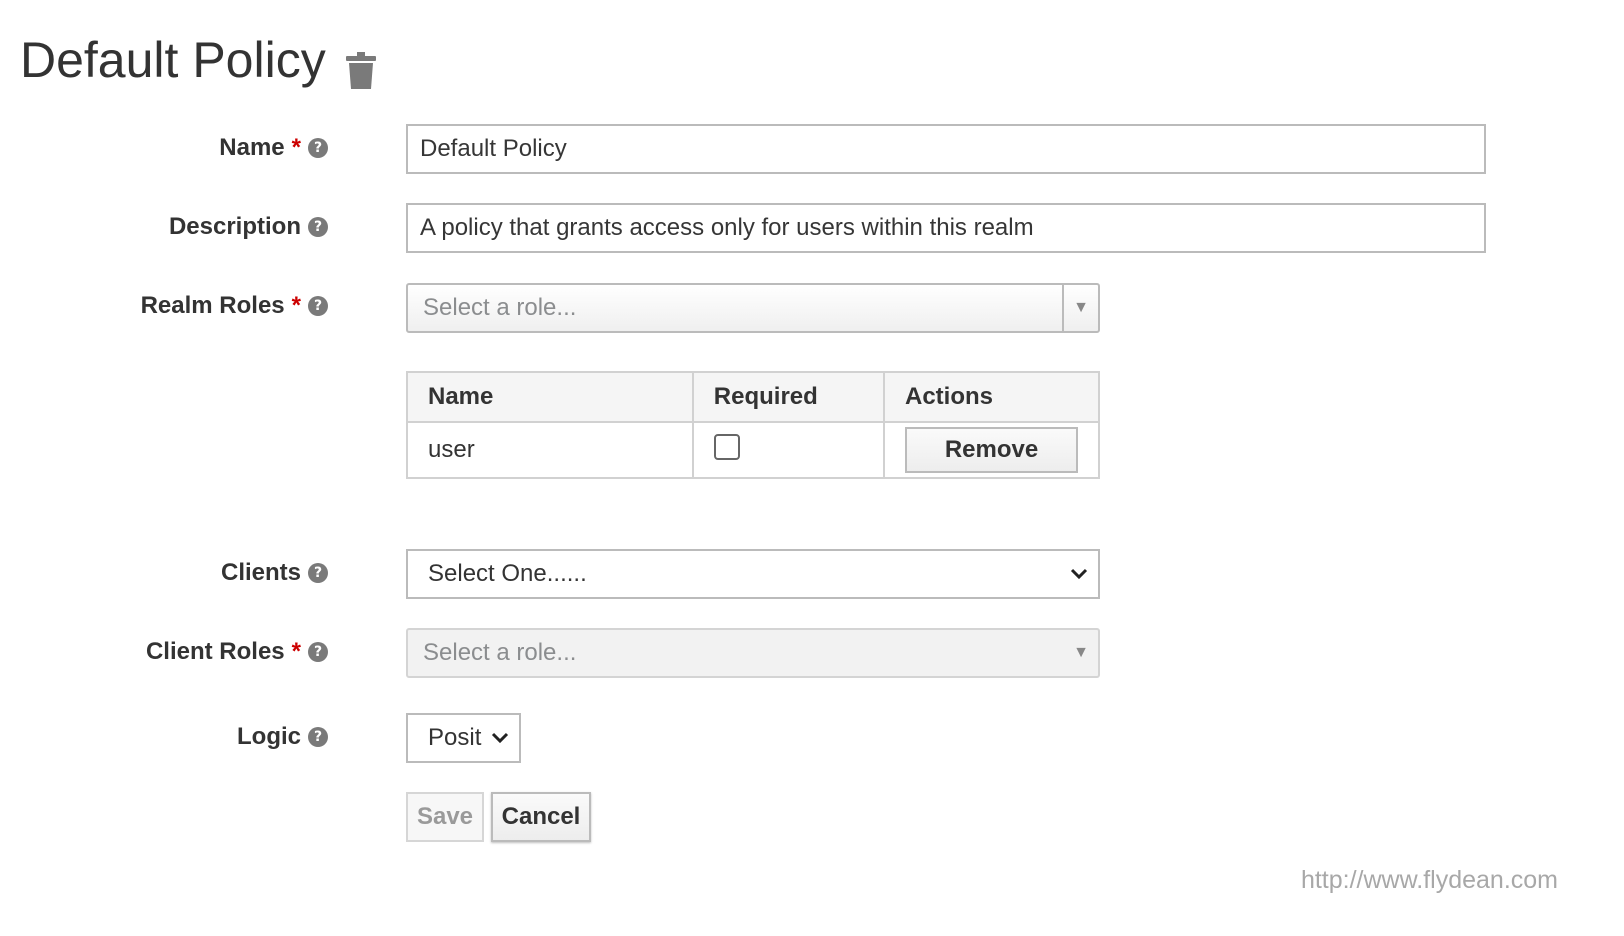 The width and height of the screenshot is (1624, 936). Describe the element at coordinates (215, 651) in the screenshot. I see `client-roles-label: Client Roles` at that location.